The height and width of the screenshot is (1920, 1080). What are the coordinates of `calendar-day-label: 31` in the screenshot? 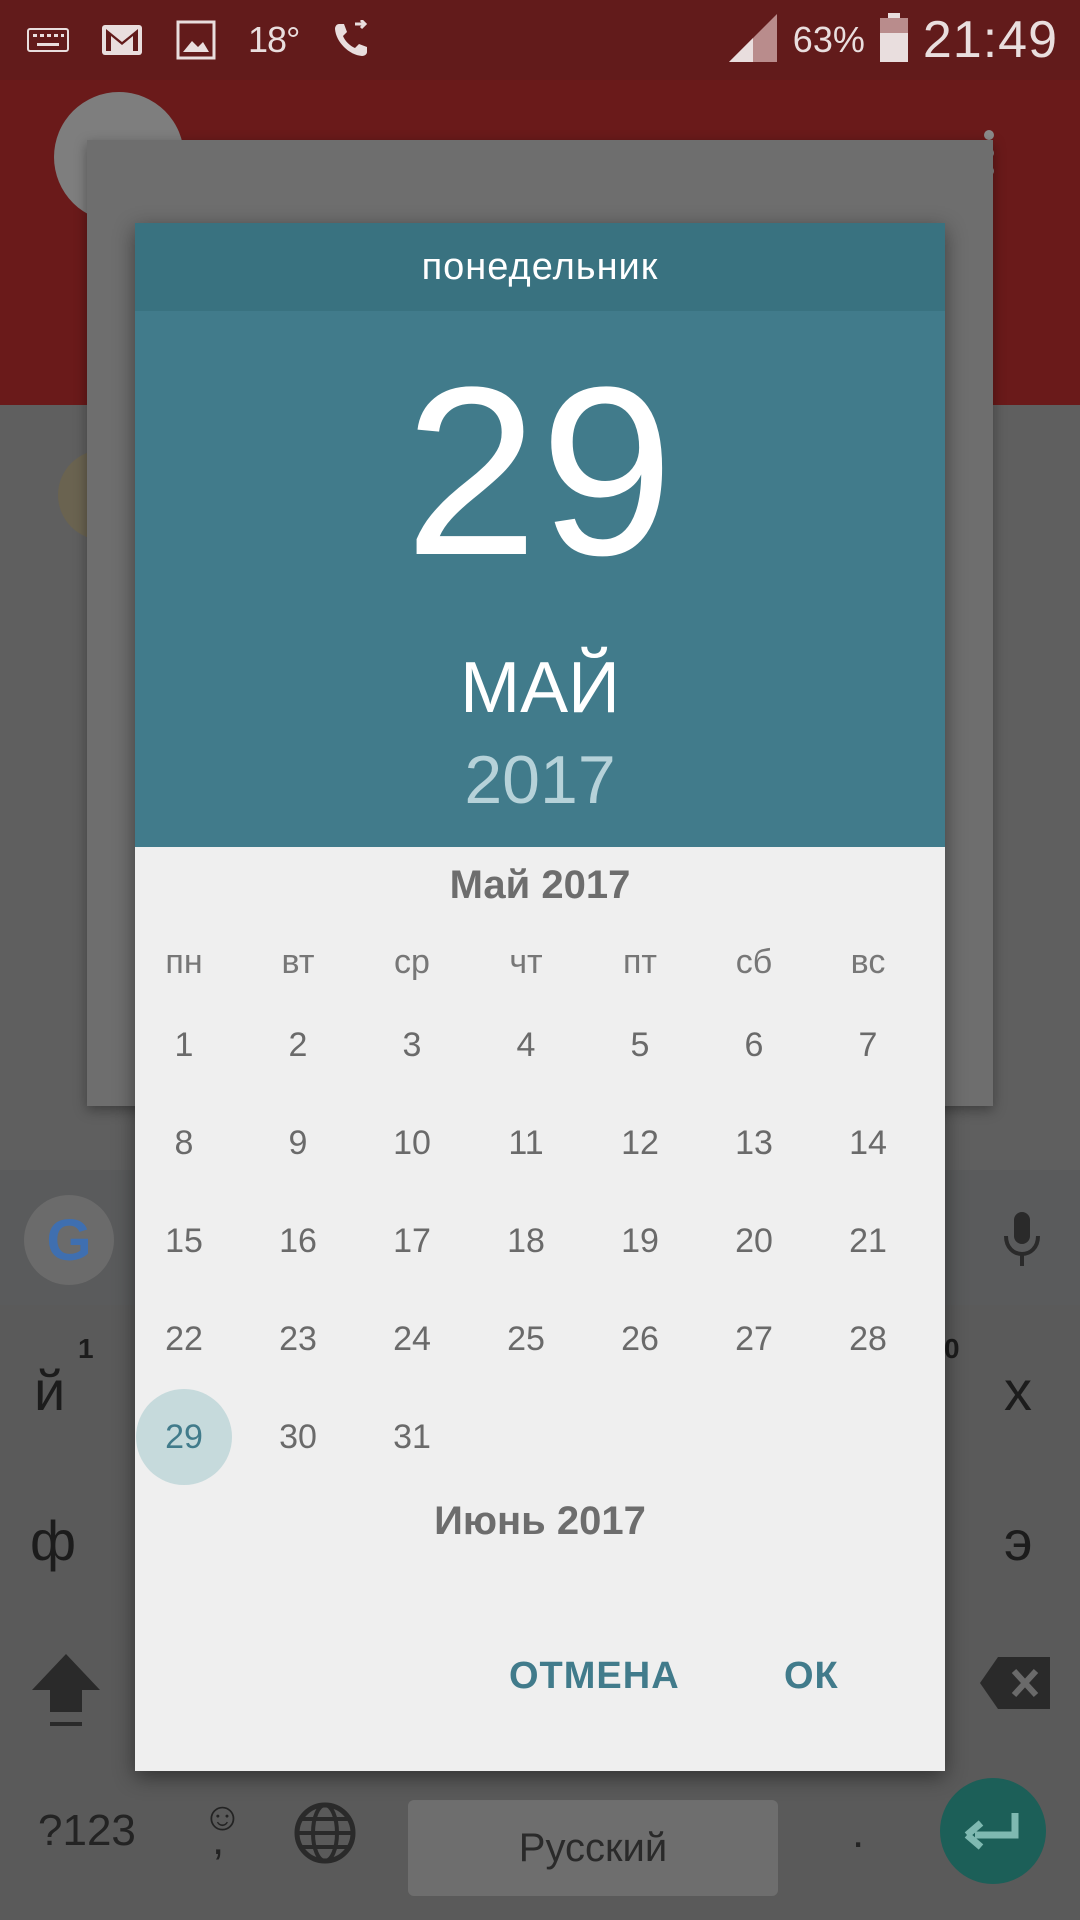 It's located at (412, 1436).